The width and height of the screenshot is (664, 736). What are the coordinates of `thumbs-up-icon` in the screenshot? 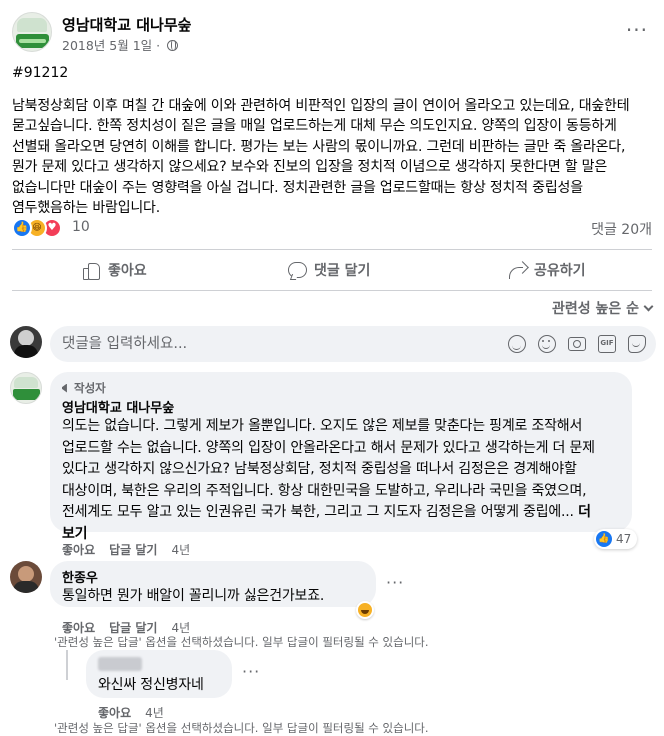 It's located at (91, 270).